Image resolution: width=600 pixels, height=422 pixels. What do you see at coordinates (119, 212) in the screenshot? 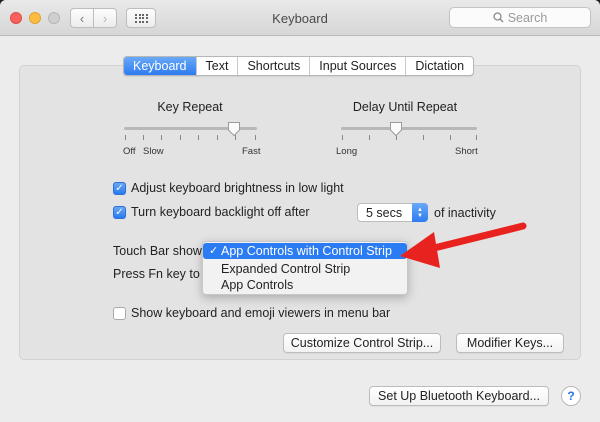
I see `backlight-checkbox: ✓` at bounding box center [119, 212].